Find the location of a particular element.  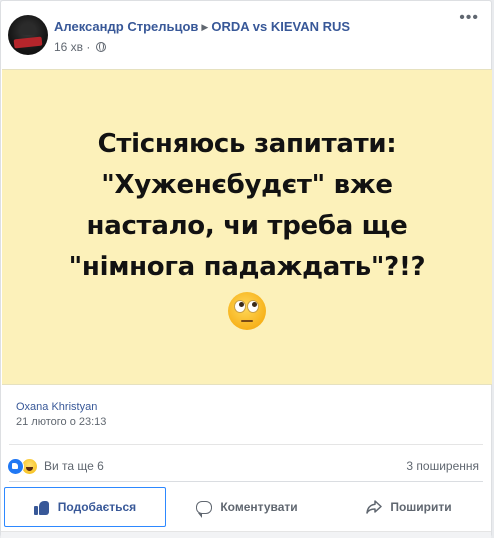

share-arrow-icon is located at coordinates (374, 507).